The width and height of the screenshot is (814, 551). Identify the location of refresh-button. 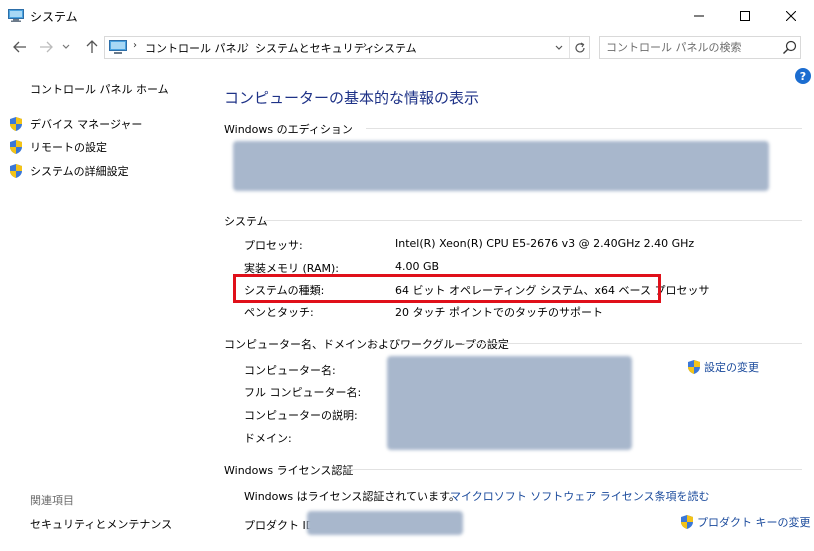
(579, 47).